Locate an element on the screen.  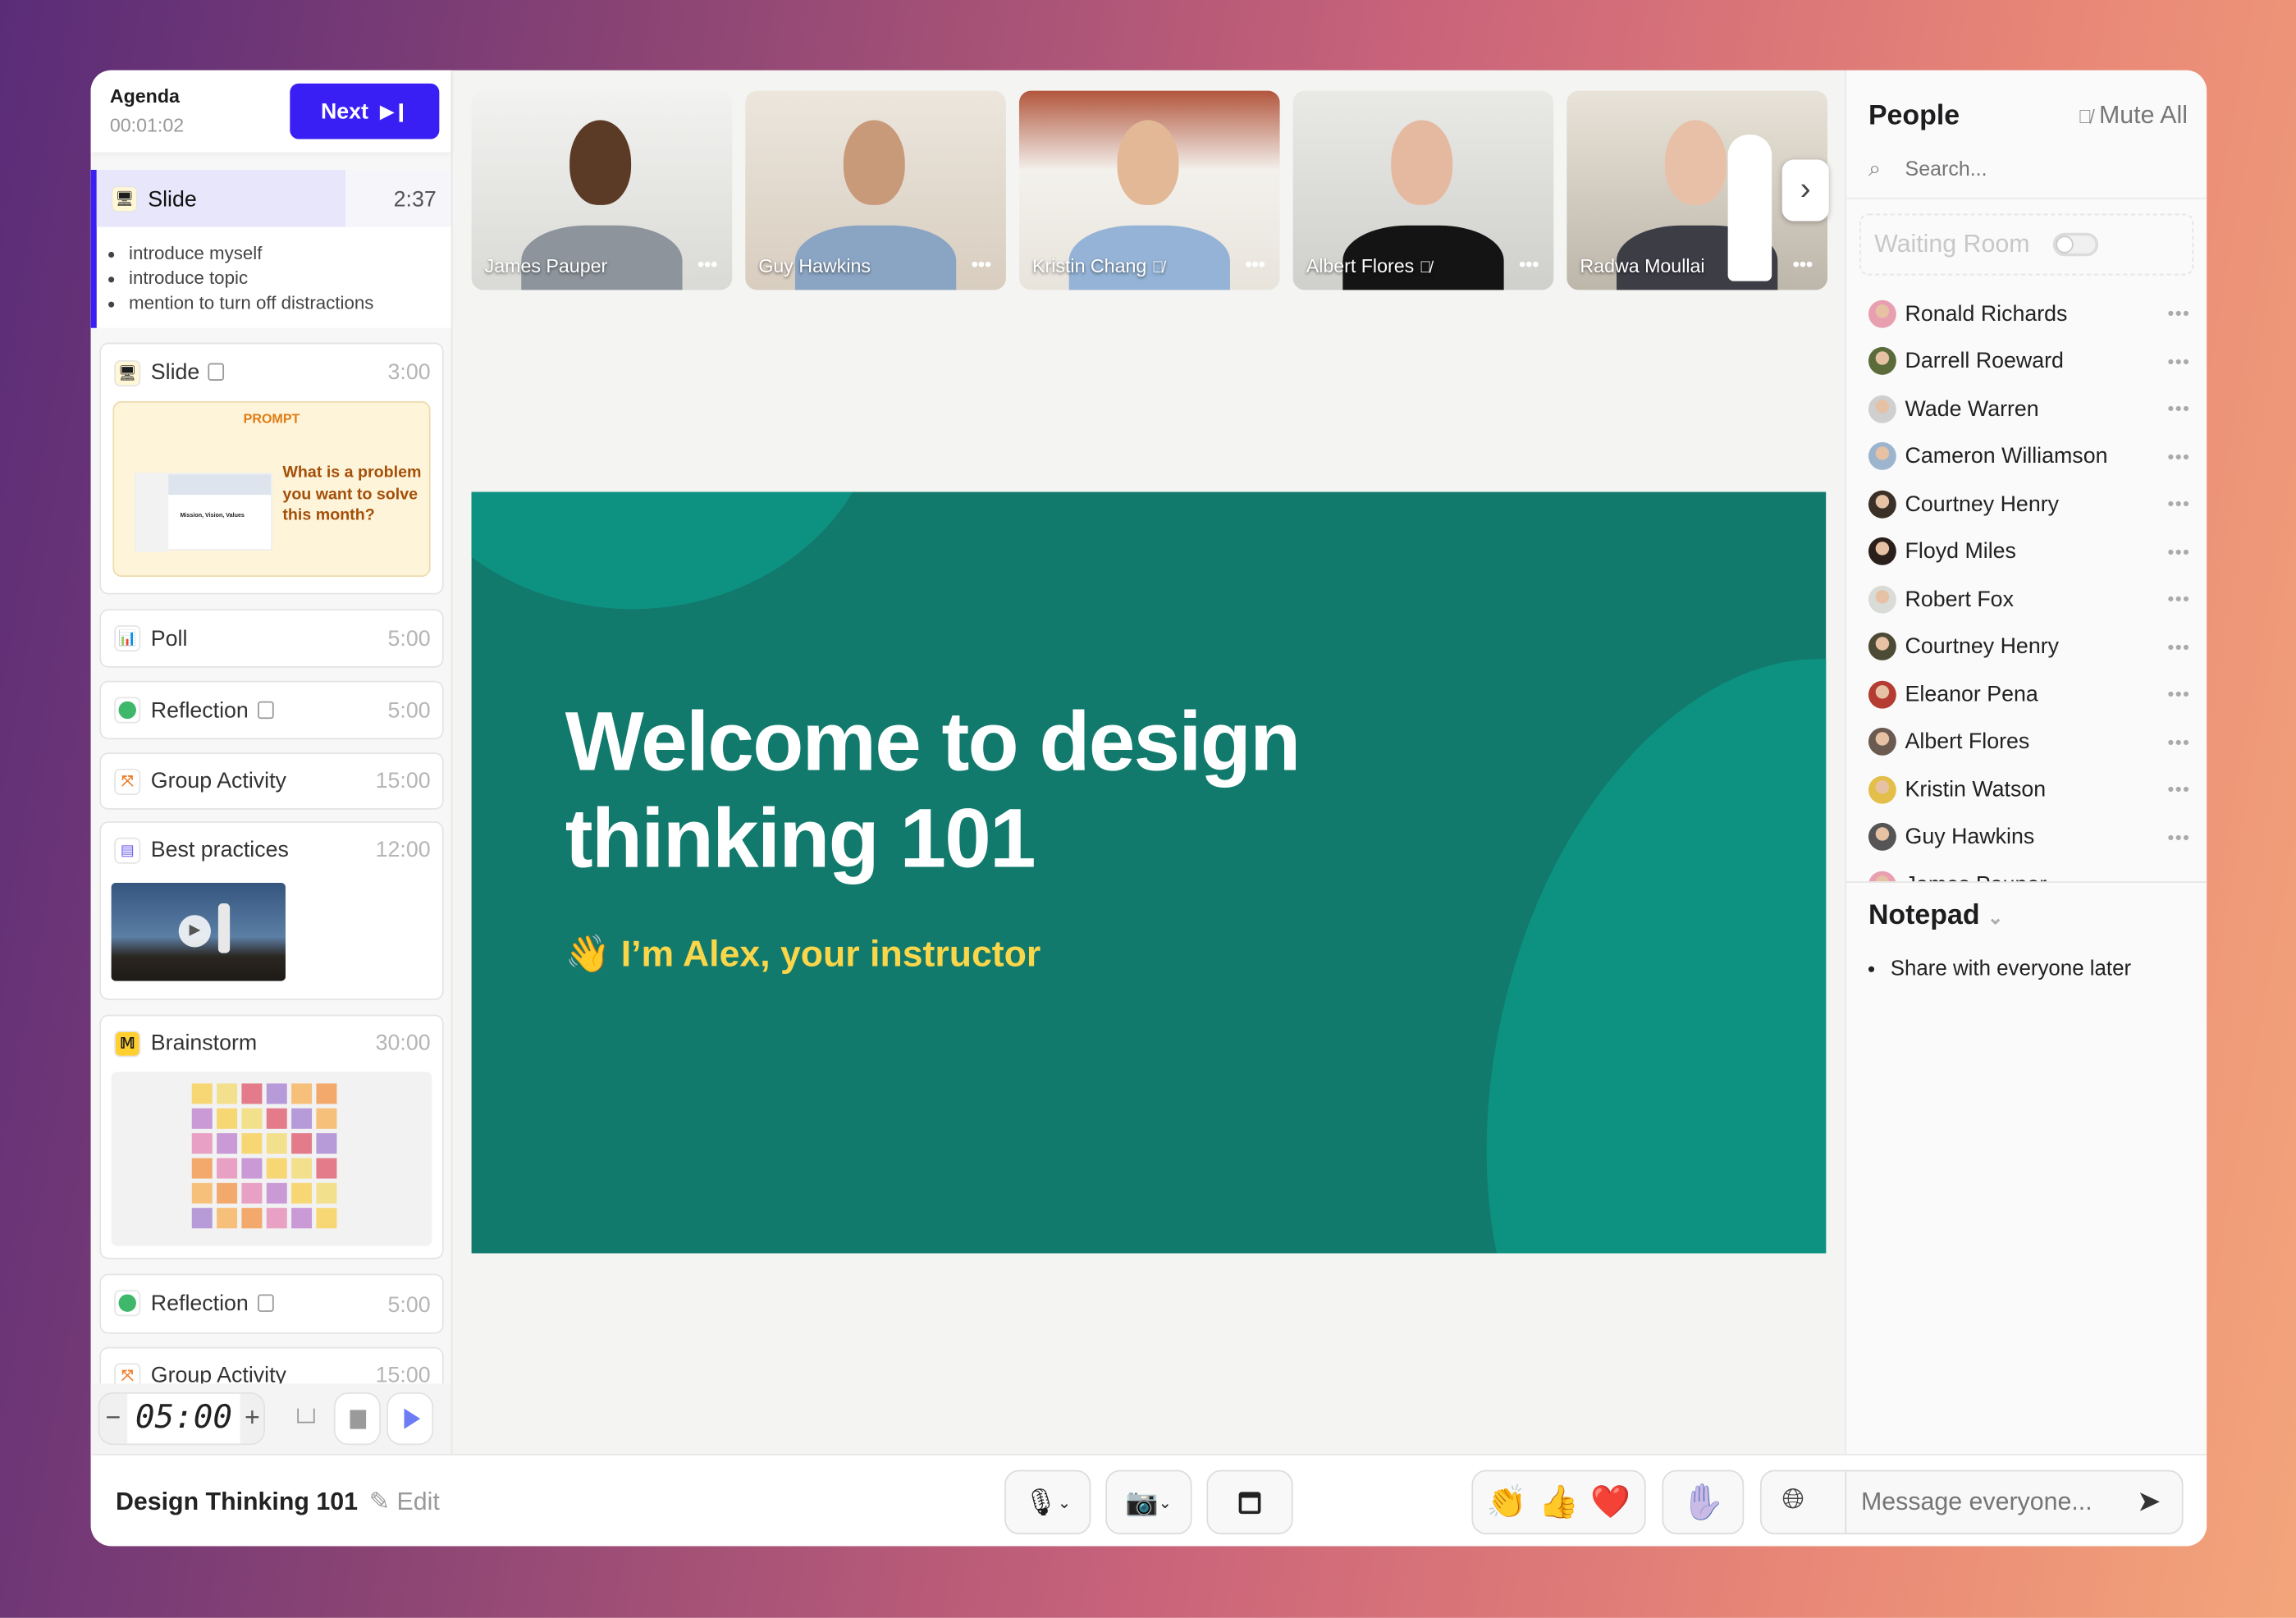
search-input is located at coordinates (2044, 168).